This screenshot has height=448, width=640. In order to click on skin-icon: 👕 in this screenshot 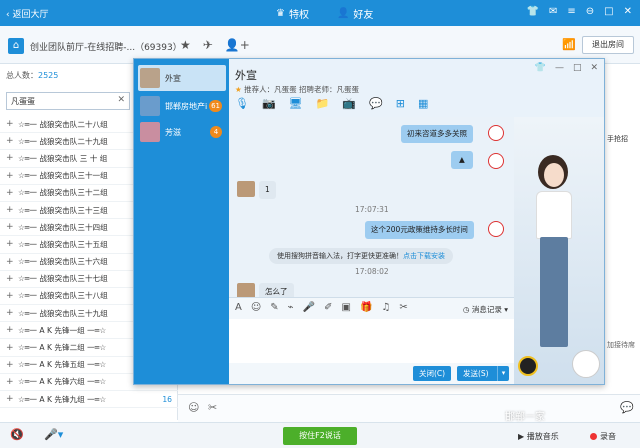, I will do `click(540, 68)`.